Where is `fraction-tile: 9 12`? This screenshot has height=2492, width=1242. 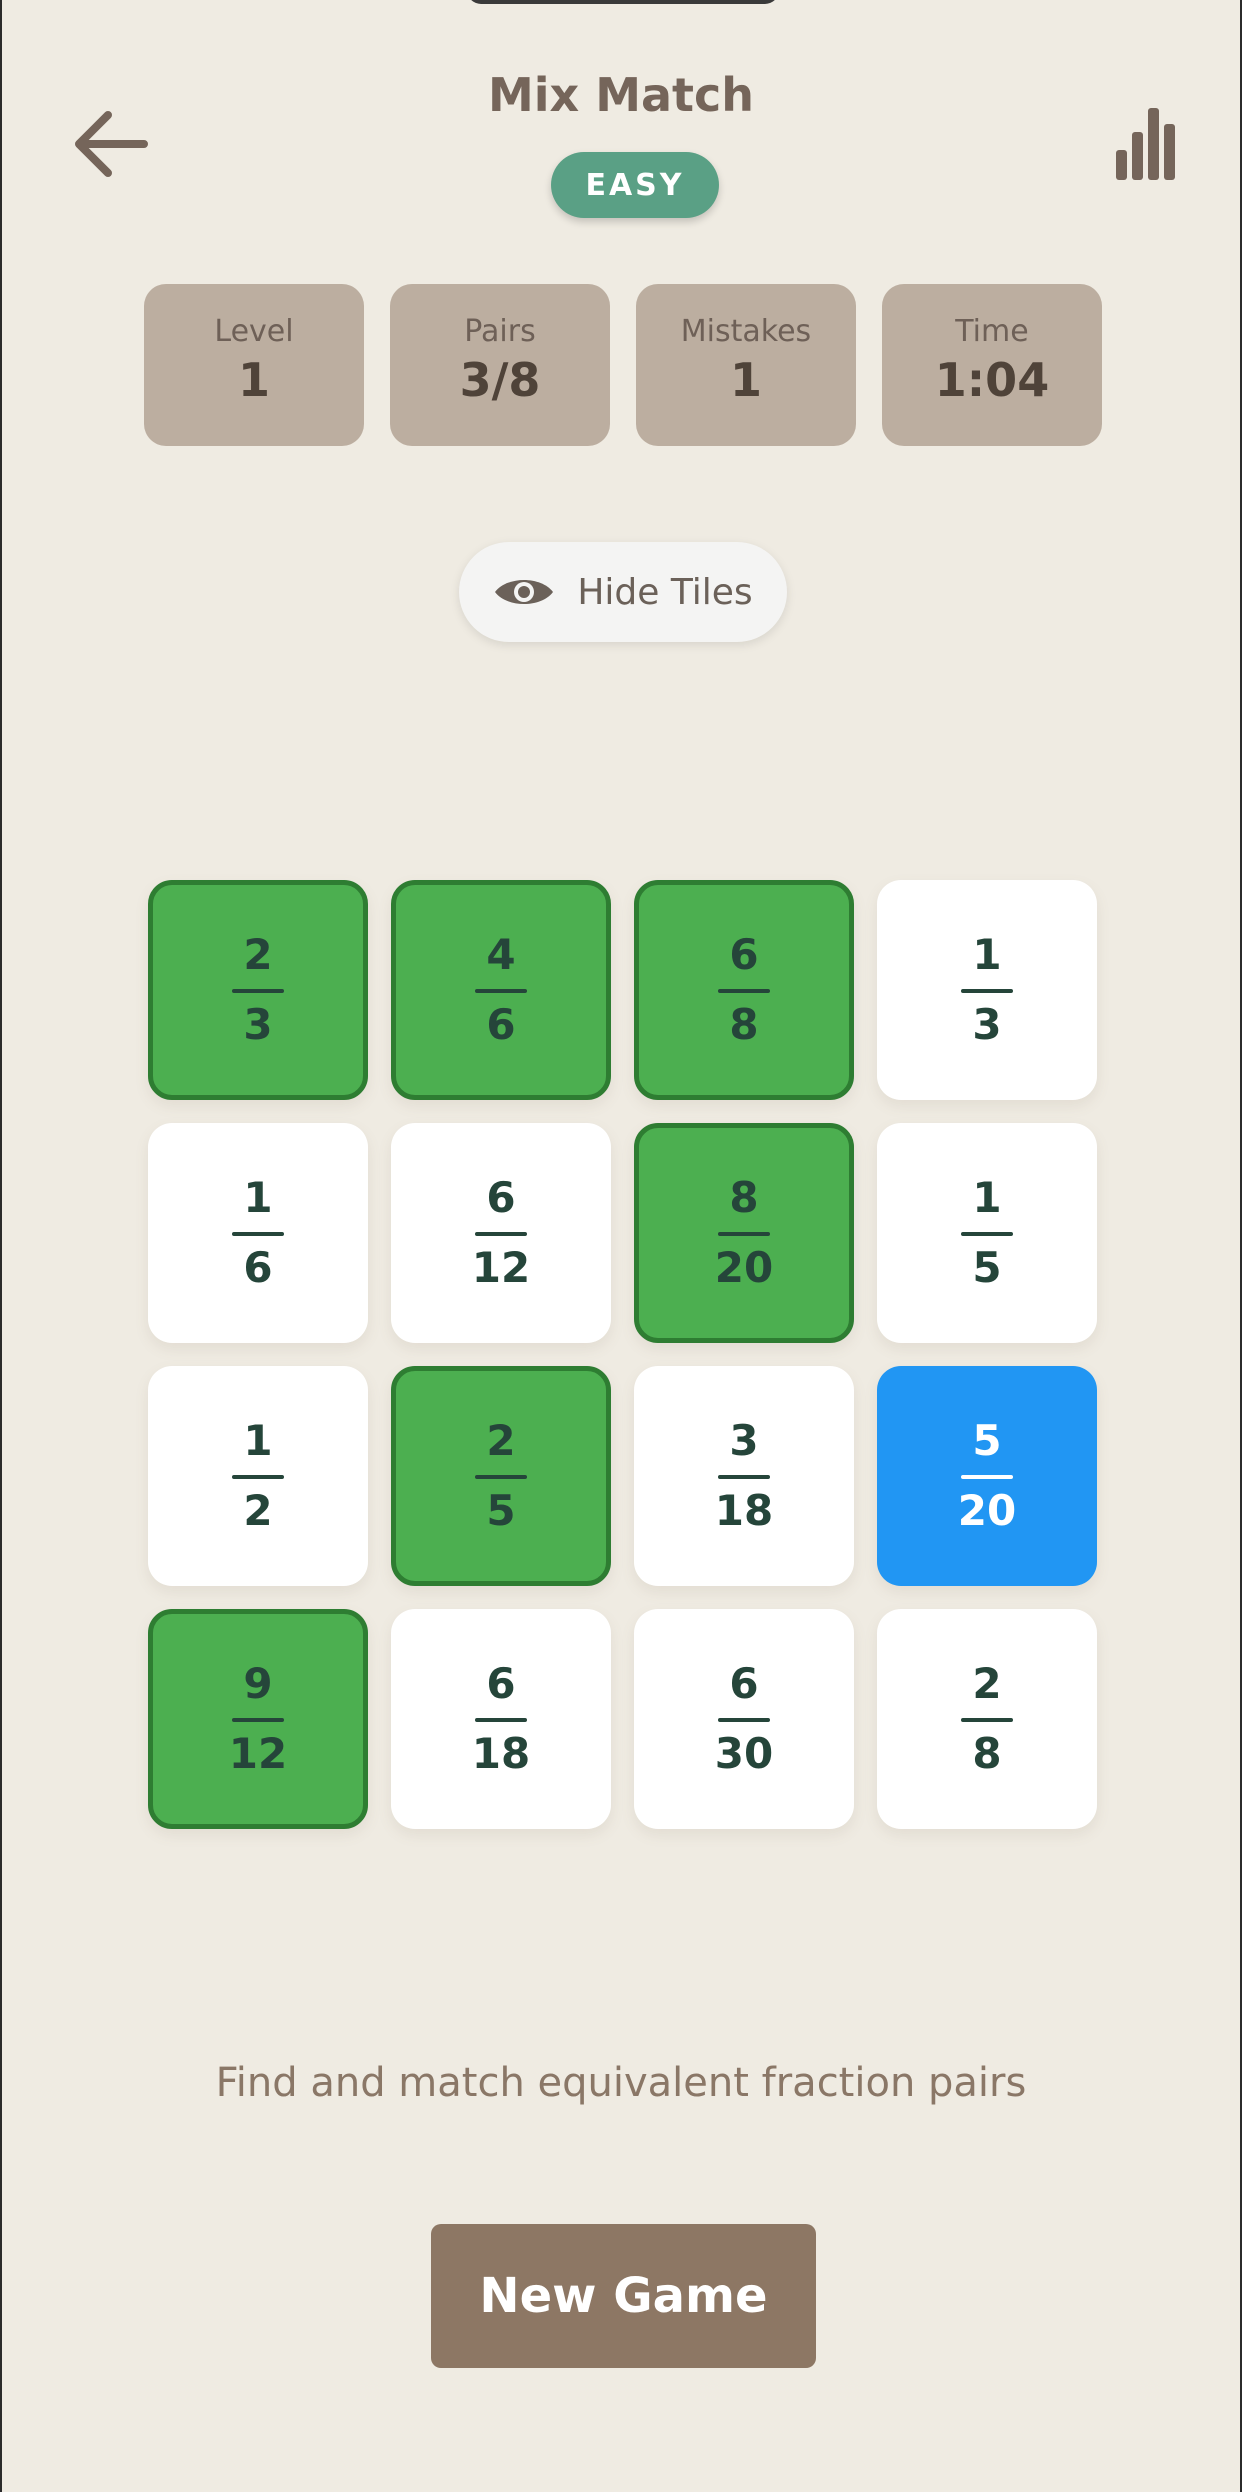 fraction-tile: 9 12 is located at coordinates (258, 1719).